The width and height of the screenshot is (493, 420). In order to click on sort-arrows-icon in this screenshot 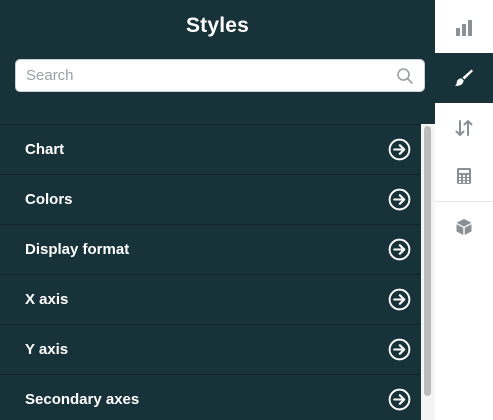, I will do `click(464, 128)`.